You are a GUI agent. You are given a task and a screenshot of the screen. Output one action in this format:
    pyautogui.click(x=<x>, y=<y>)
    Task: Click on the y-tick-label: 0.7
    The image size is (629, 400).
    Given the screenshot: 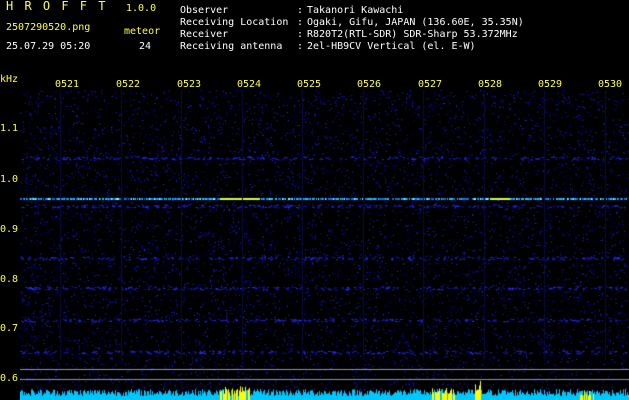 What is the action you would take?
    pyautogui.click(x=9, y=328)
    